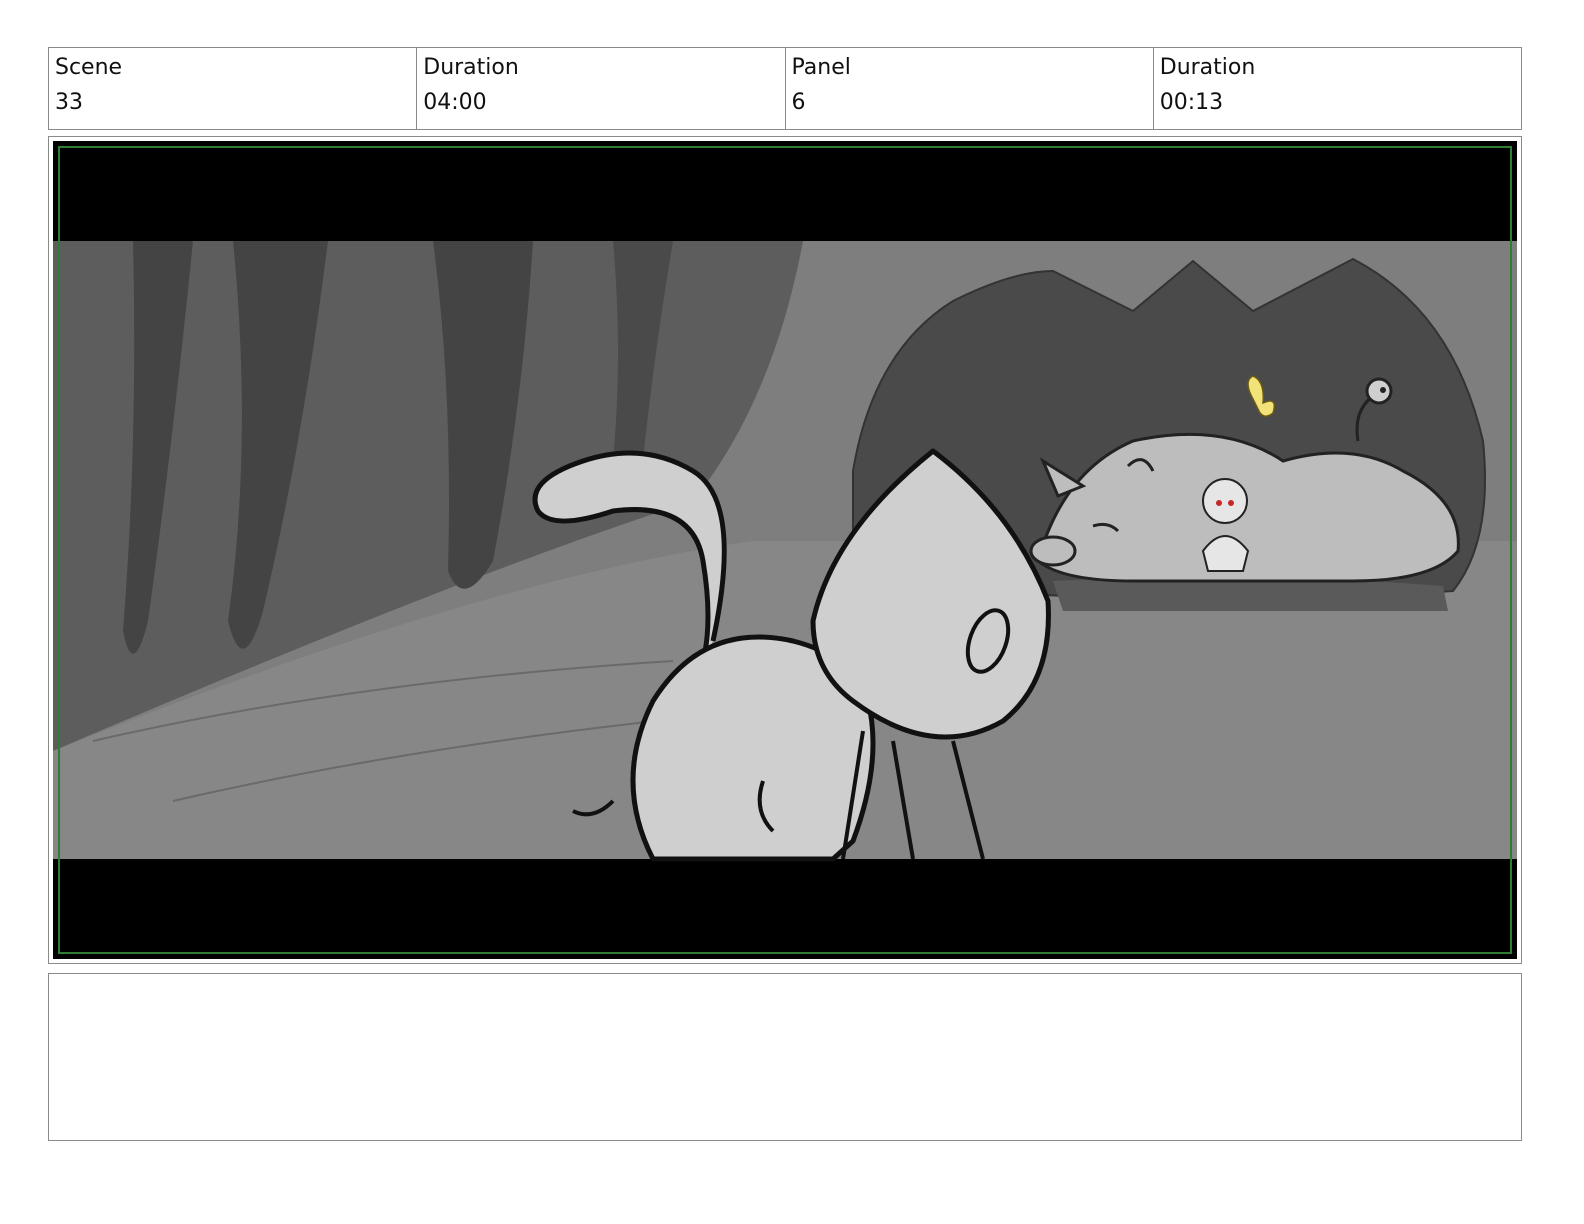  Describe the element at coordinates (821, 67) in the screenshot. I see `panel-label: Panel` at that location.